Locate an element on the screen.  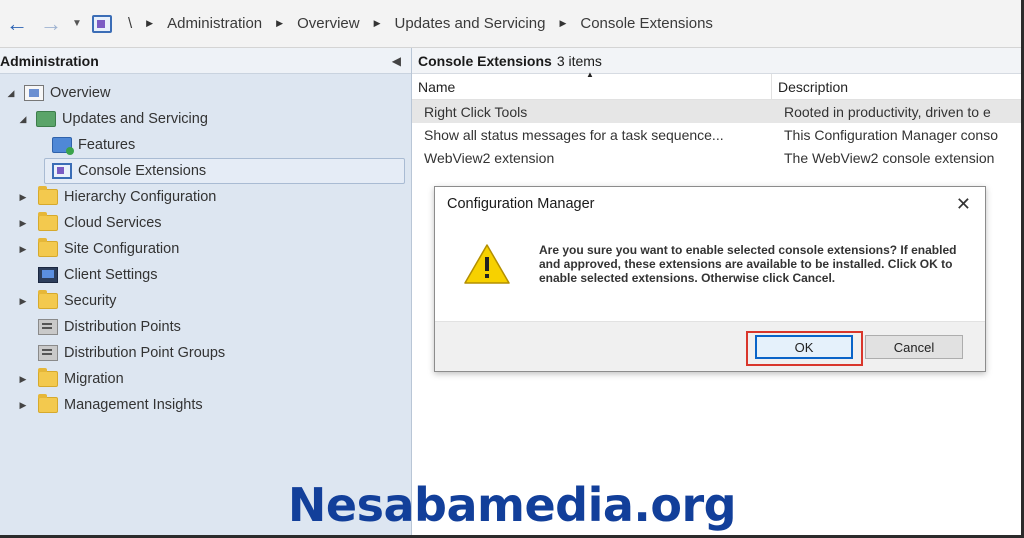
column-header-row: Name Description is located at coordinates (716, 87).